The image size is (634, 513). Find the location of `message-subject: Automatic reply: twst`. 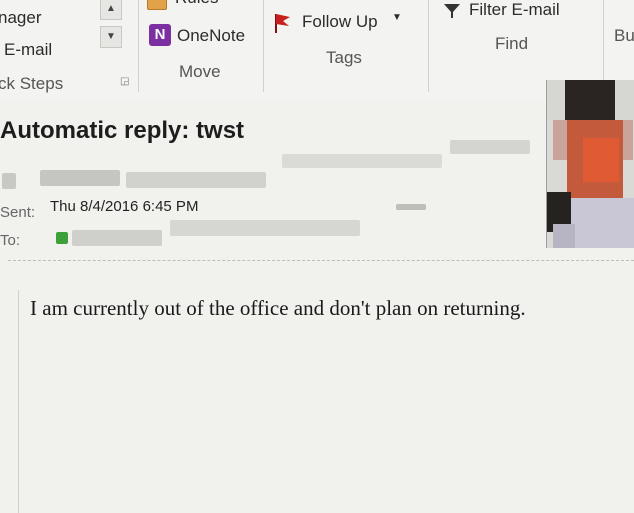

message-subject: Automatic reply: twst is located at coordinates (122, 130).